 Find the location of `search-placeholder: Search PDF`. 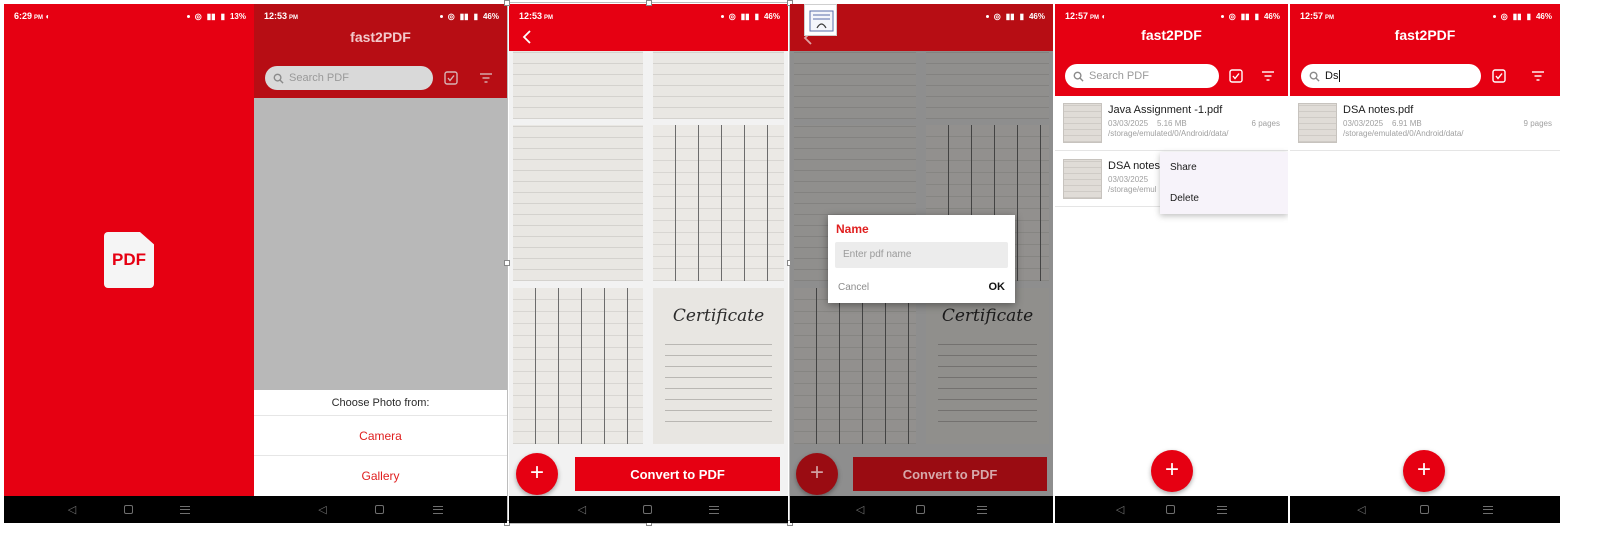

search-placeholder: Search PDF is located at coordinates (1119, 76).